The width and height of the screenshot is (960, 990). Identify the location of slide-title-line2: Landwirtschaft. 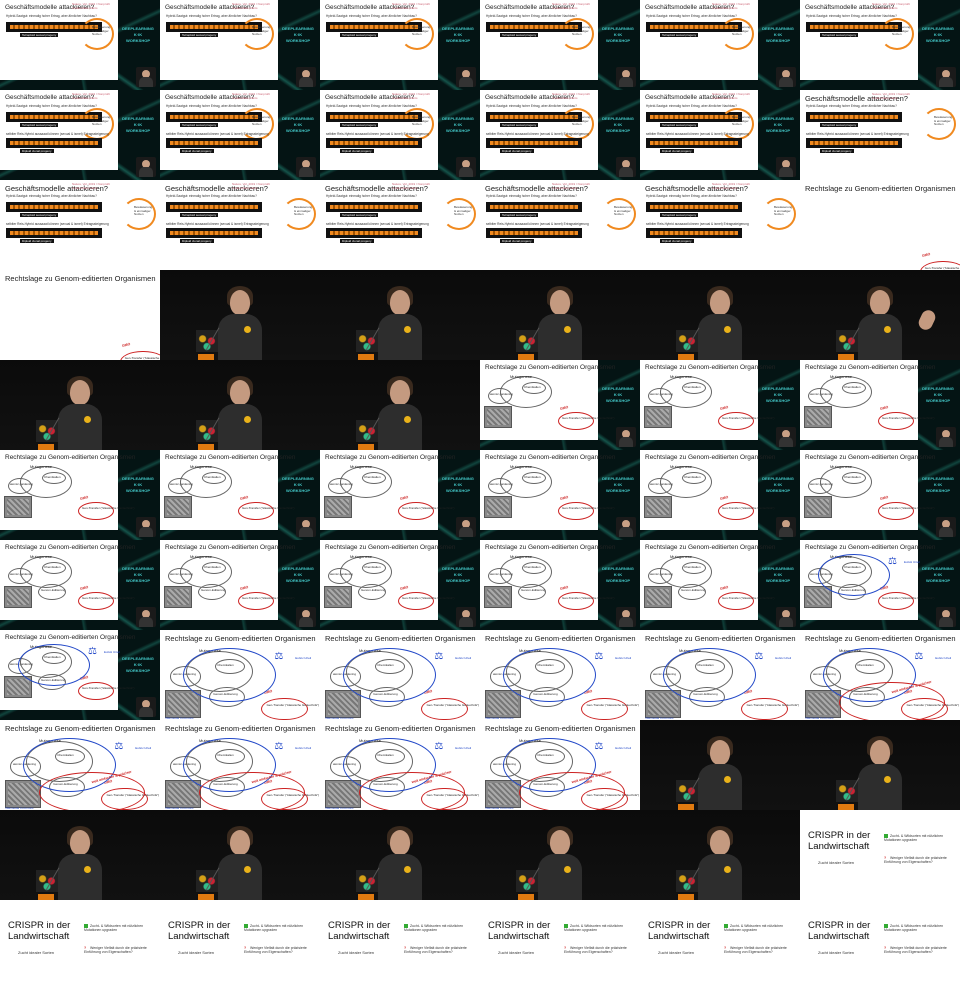
(679, 936).